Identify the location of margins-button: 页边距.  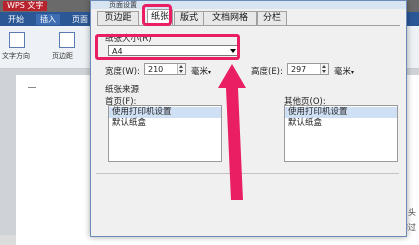
(67, 47).